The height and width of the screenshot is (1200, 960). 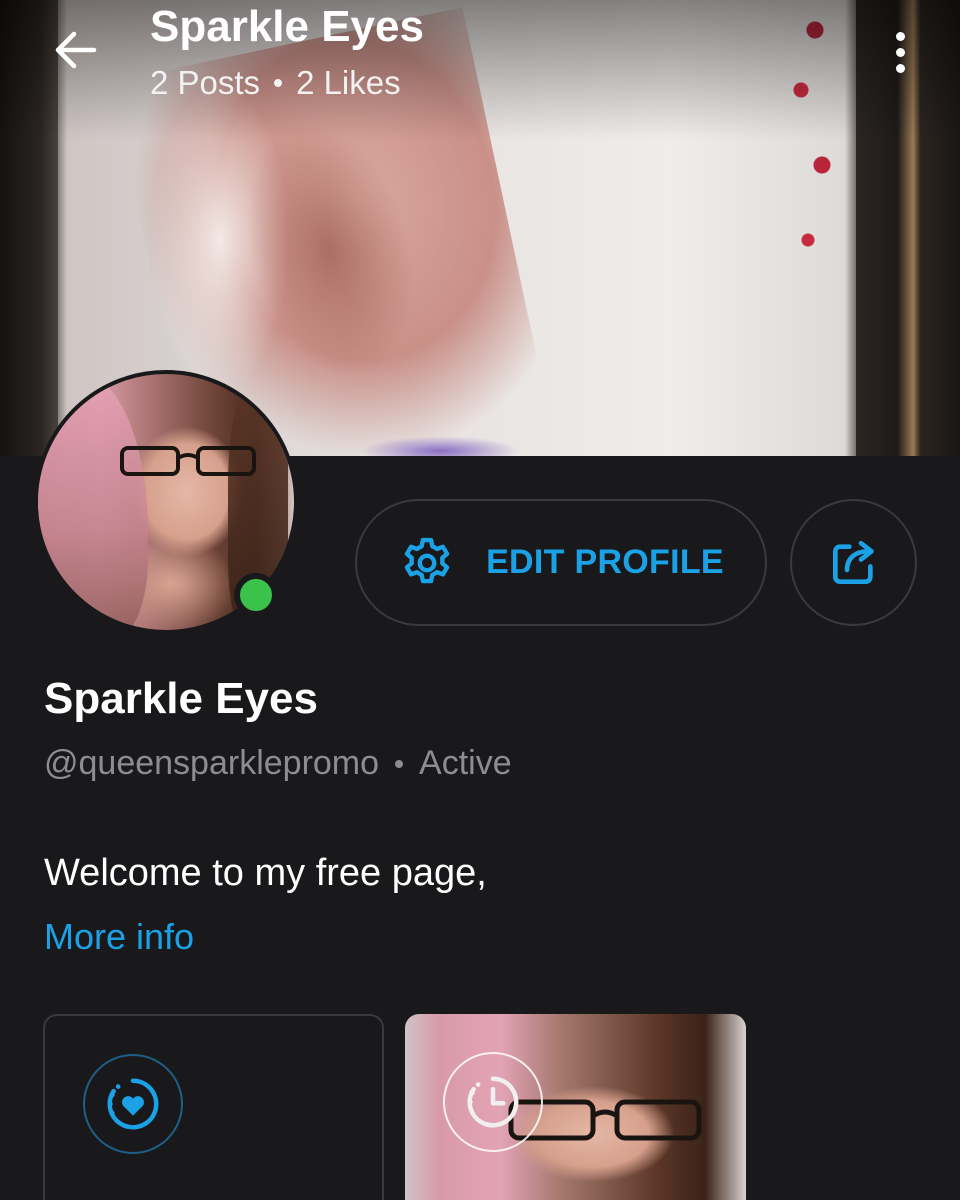 I want to click on share-icon, so click(x=853, y=562).